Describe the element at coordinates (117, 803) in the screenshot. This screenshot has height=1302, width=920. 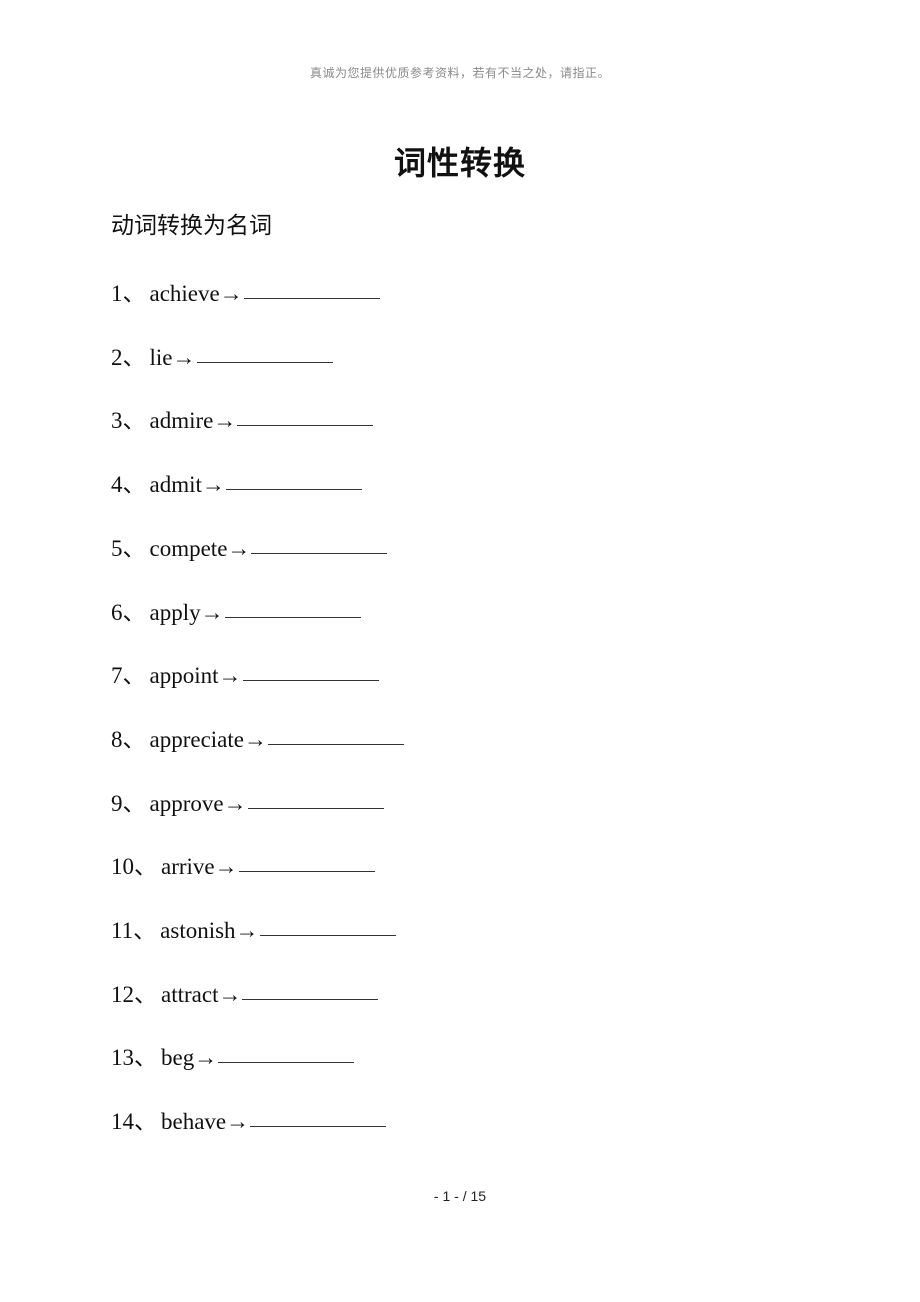
I see `item-number: 9` at that location.